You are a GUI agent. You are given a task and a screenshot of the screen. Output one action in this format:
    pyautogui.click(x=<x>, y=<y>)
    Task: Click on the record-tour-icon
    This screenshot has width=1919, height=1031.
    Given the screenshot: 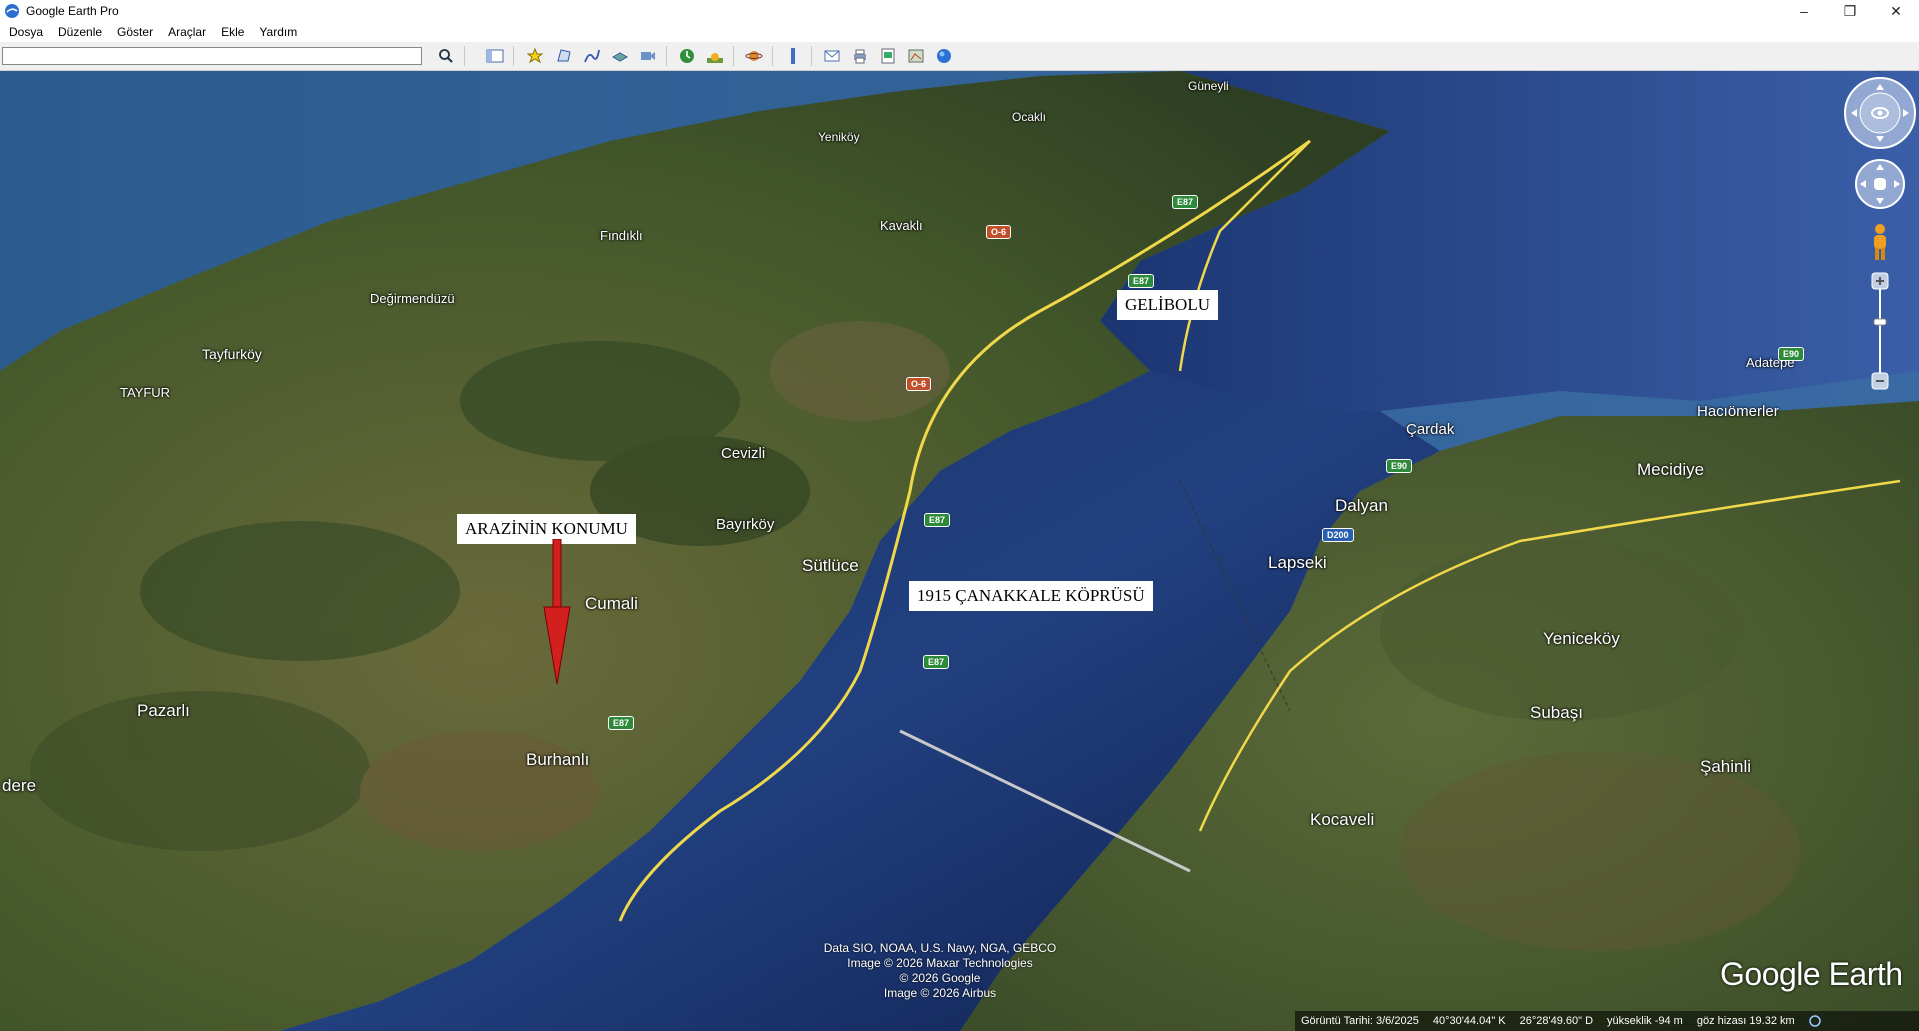 What is the action you would take?
    pyautogui.click(x=648, y=56)
    